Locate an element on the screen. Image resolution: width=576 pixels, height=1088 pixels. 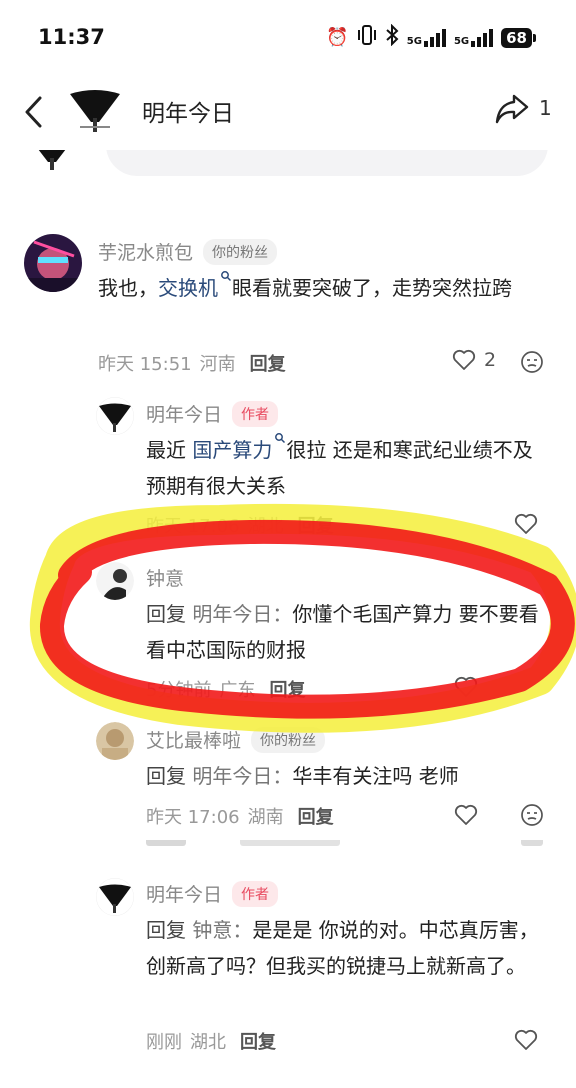
page-title: 明年今日 is located at coordinates (188, 114).